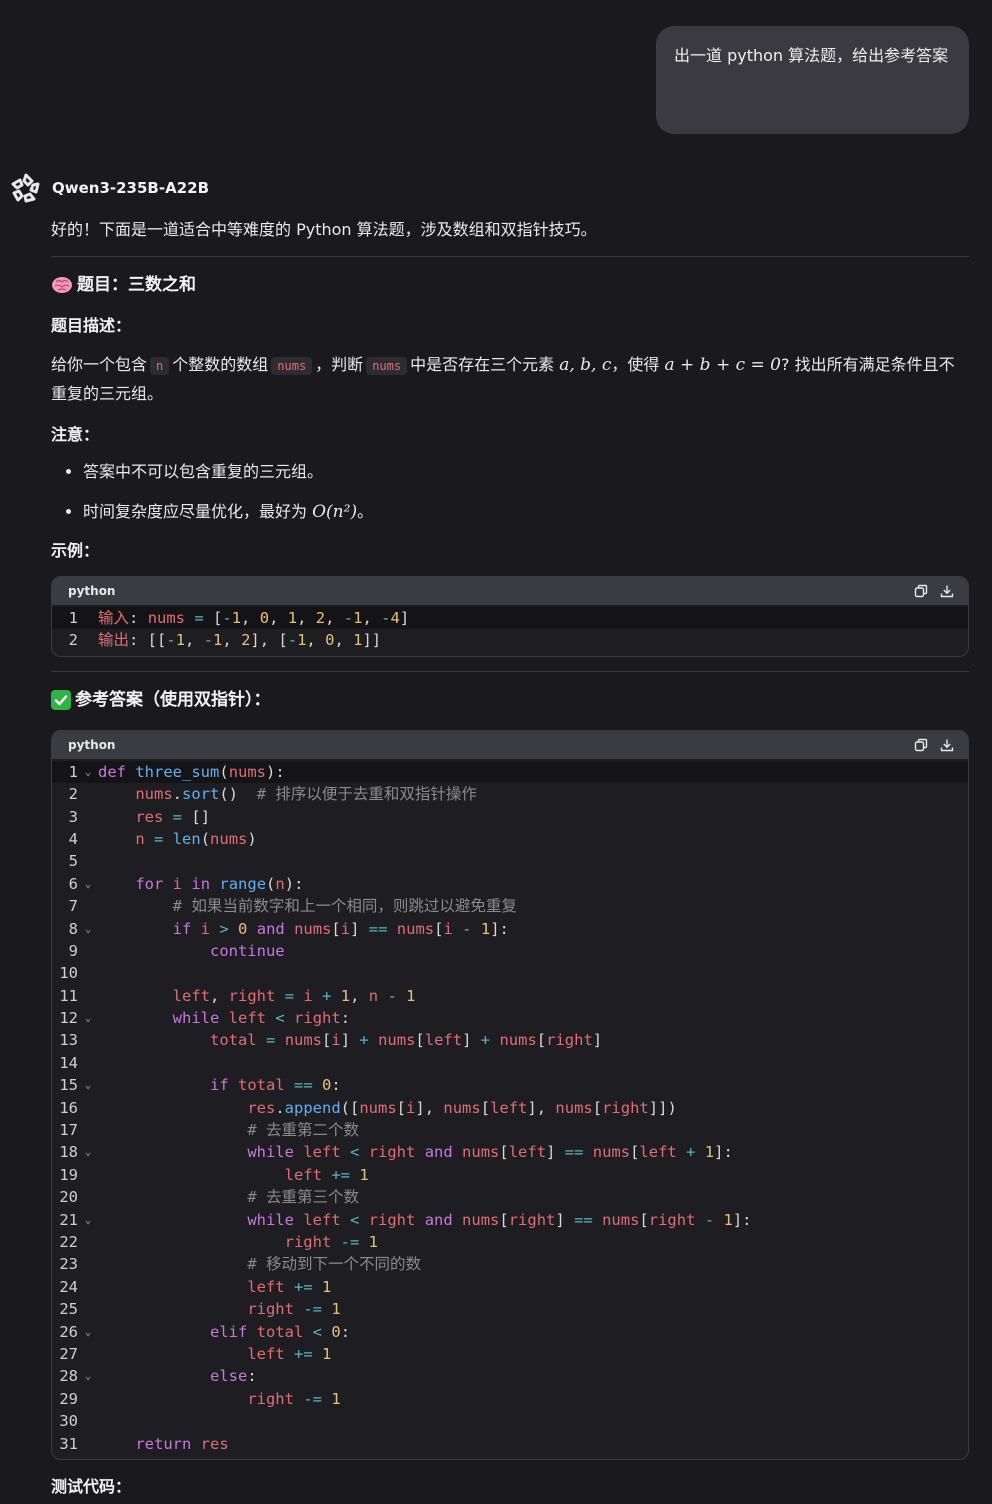 The height and width of the screenshot is (1504, 992). Describe the element at coordinates (510, 1197) in the screenshot. I see `code-line: 20 # 去重第三个数` at that location.